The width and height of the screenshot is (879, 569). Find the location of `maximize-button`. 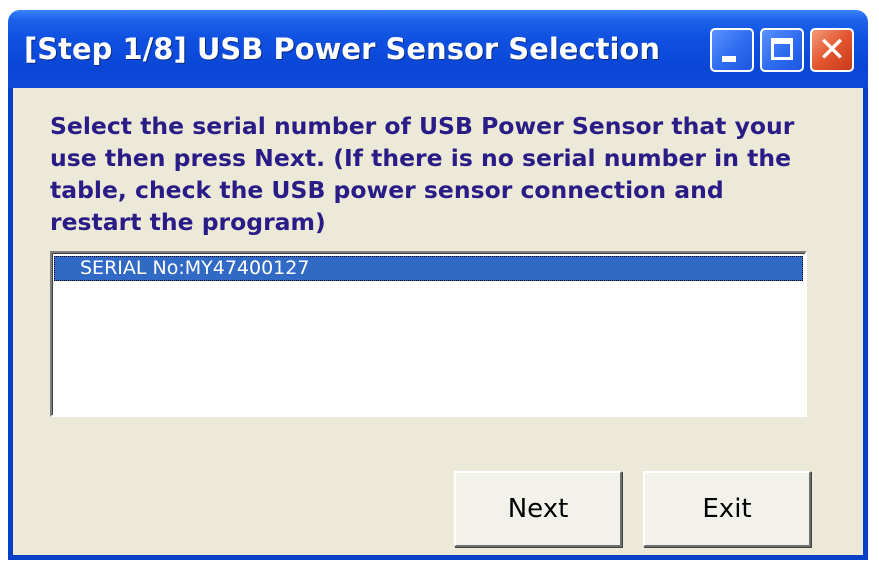

maximize-button is located at coordinates (782, 50).